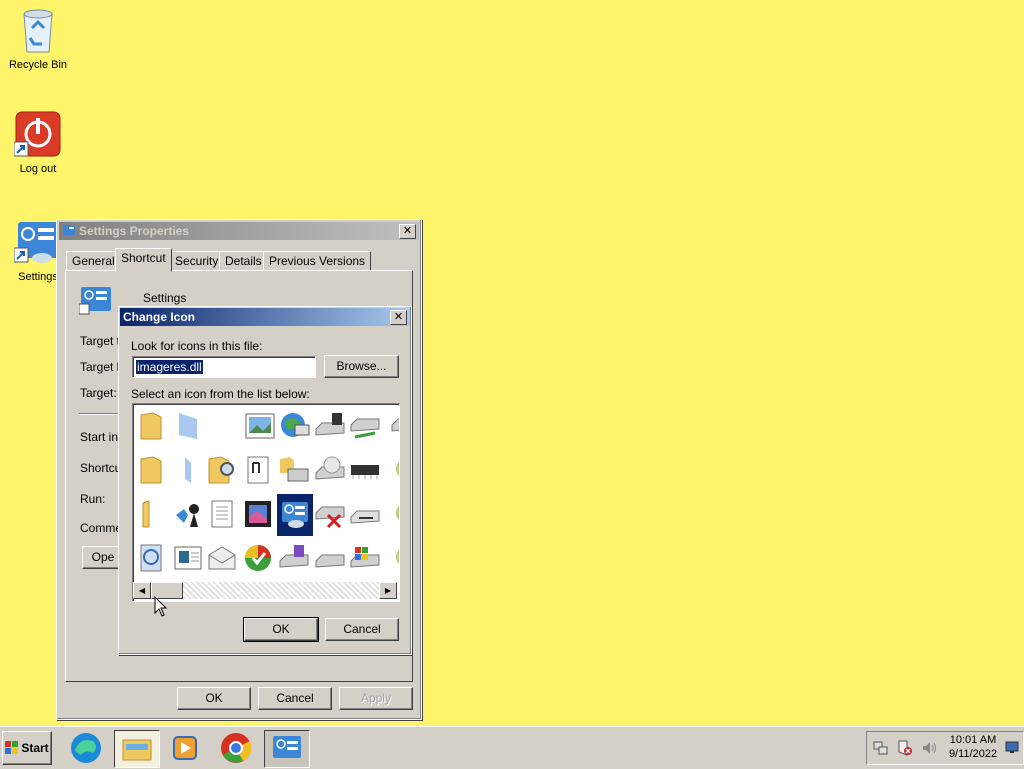  I want to click on power-icon, so click(37, 134).